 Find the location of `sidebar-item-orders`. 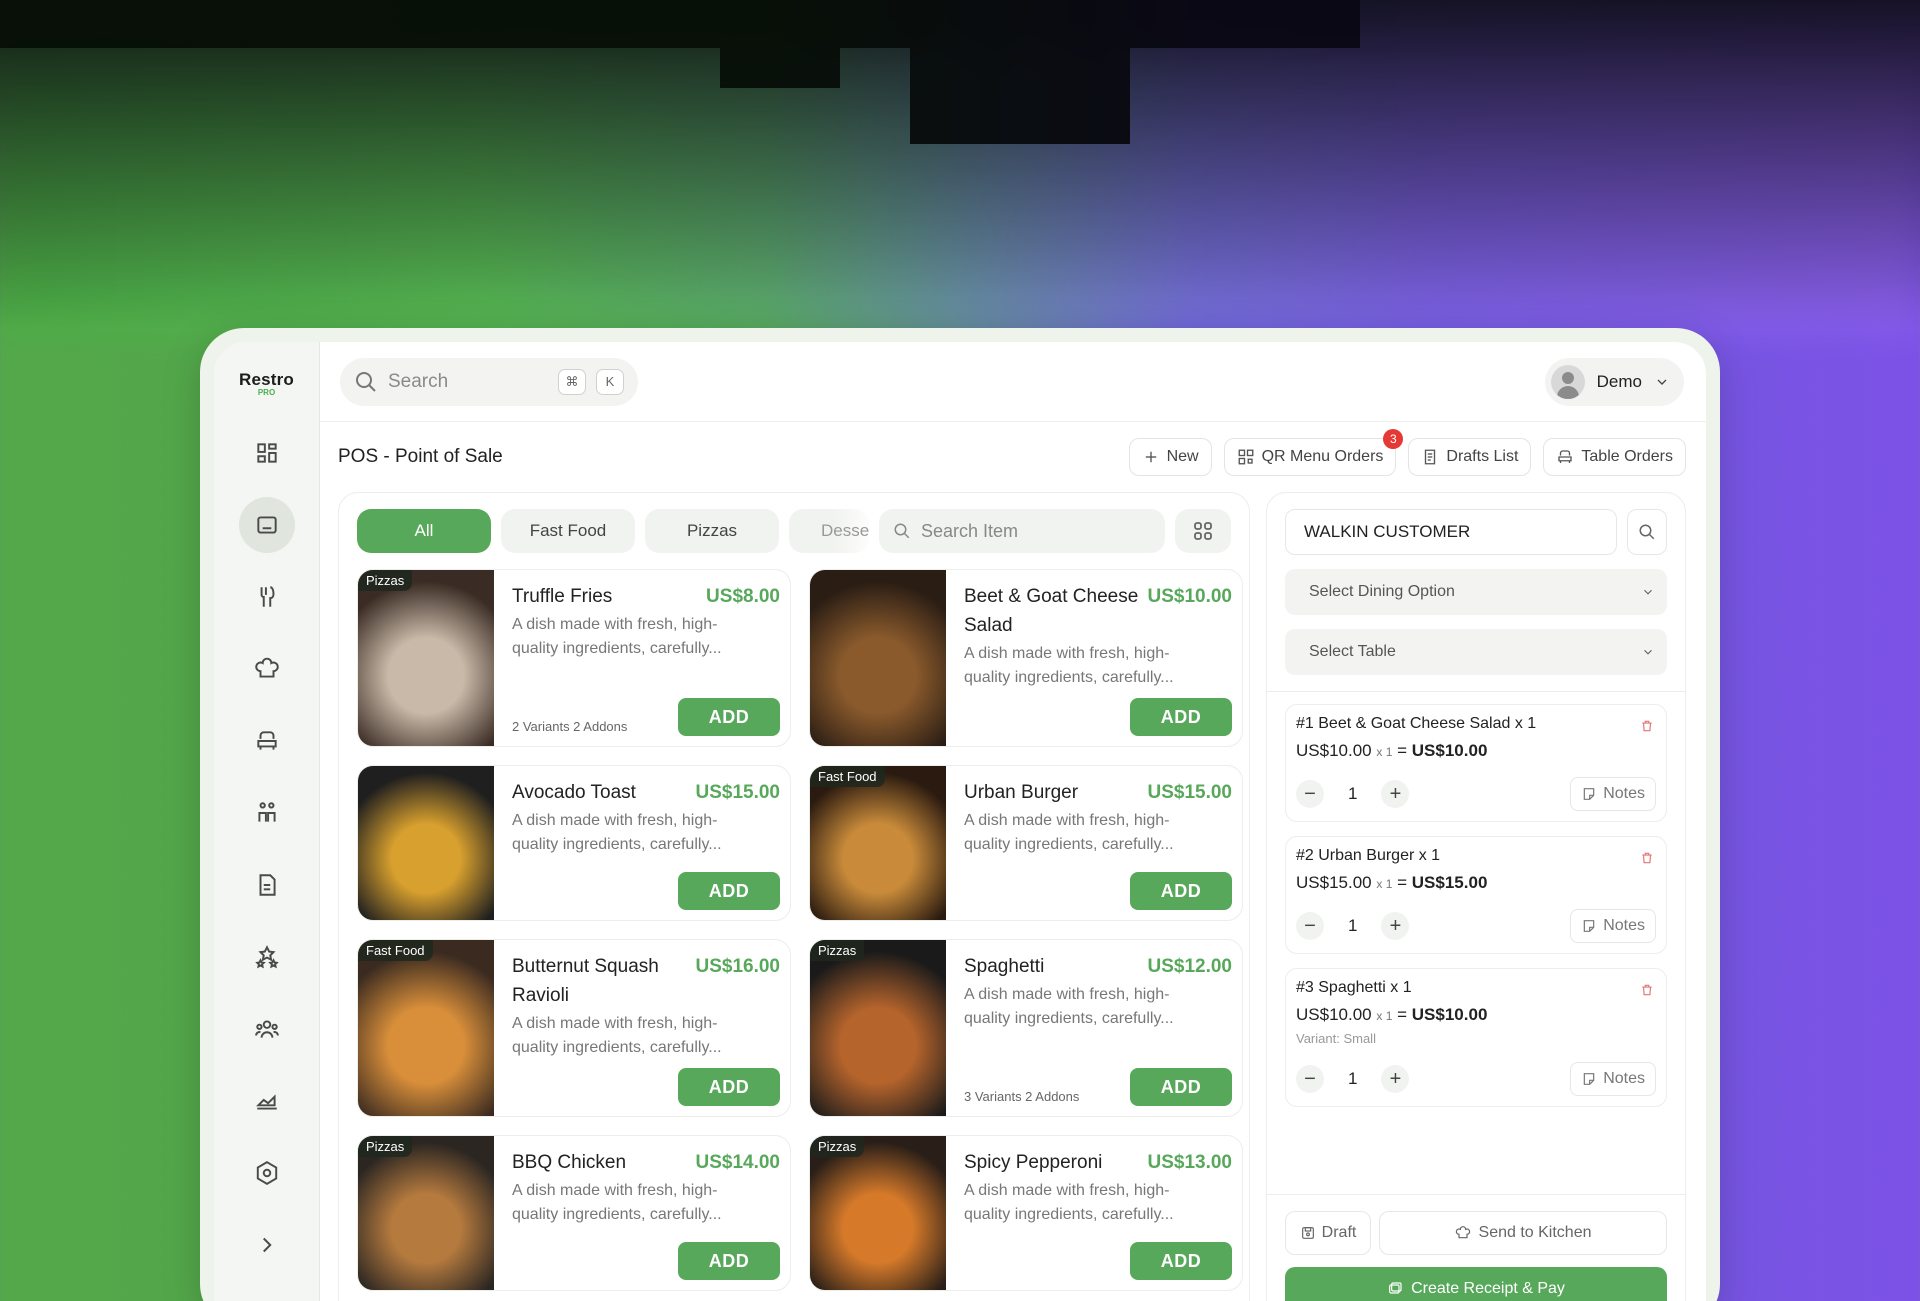

sidebar-item-orders is located at coordinates (267, 885).